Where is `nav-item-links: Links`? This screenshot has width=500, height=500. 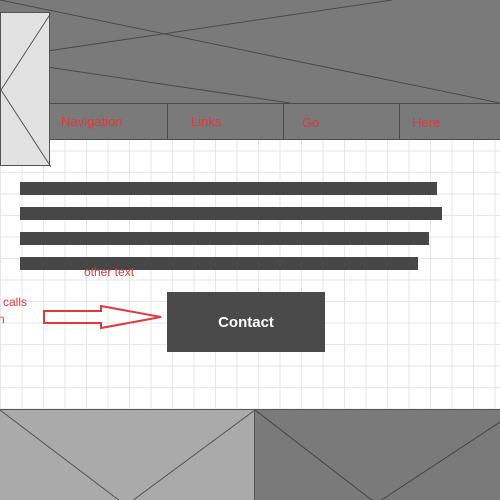 nav-item-links: Links is located at coordinates (226, 121).